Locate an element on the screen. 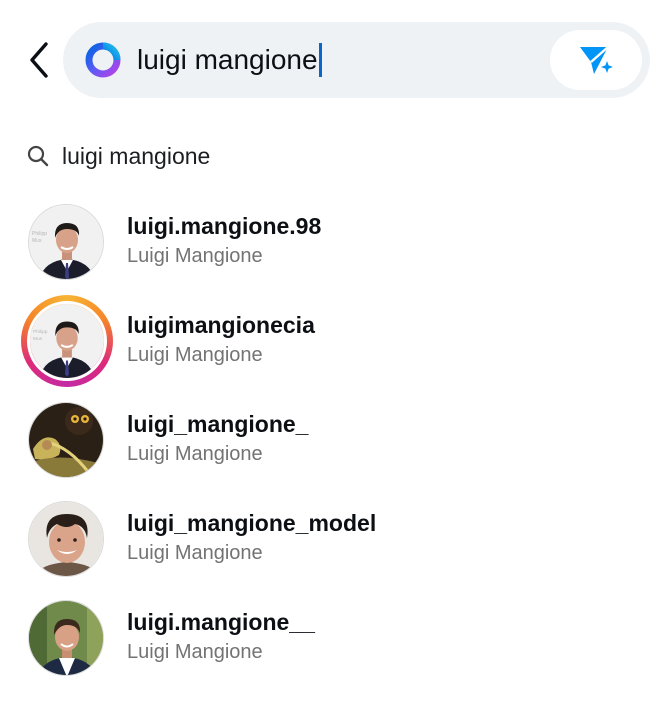 The image size is (671, 720). ai-search-button is located at coordinates (596, 60).